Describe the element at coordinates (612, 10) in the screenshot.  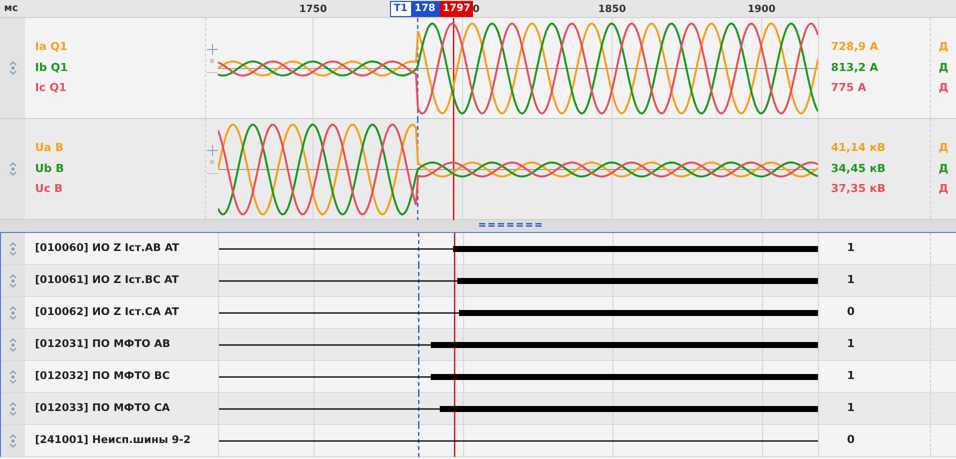
I see `time-tick-label: 1850` at that location.